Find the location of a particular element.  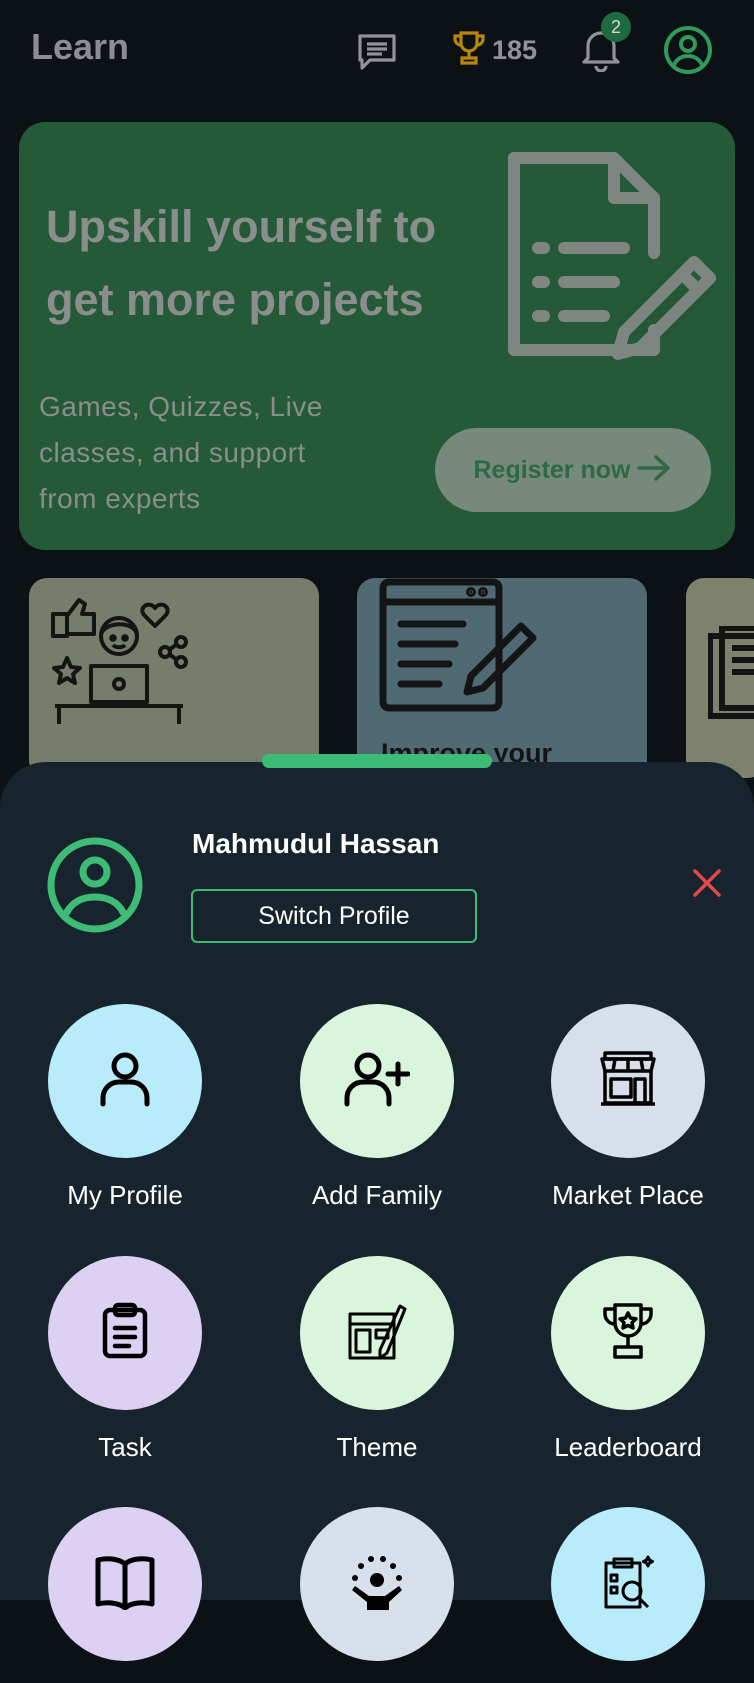

menu-label: Task is located at coordinates (125, 1447).